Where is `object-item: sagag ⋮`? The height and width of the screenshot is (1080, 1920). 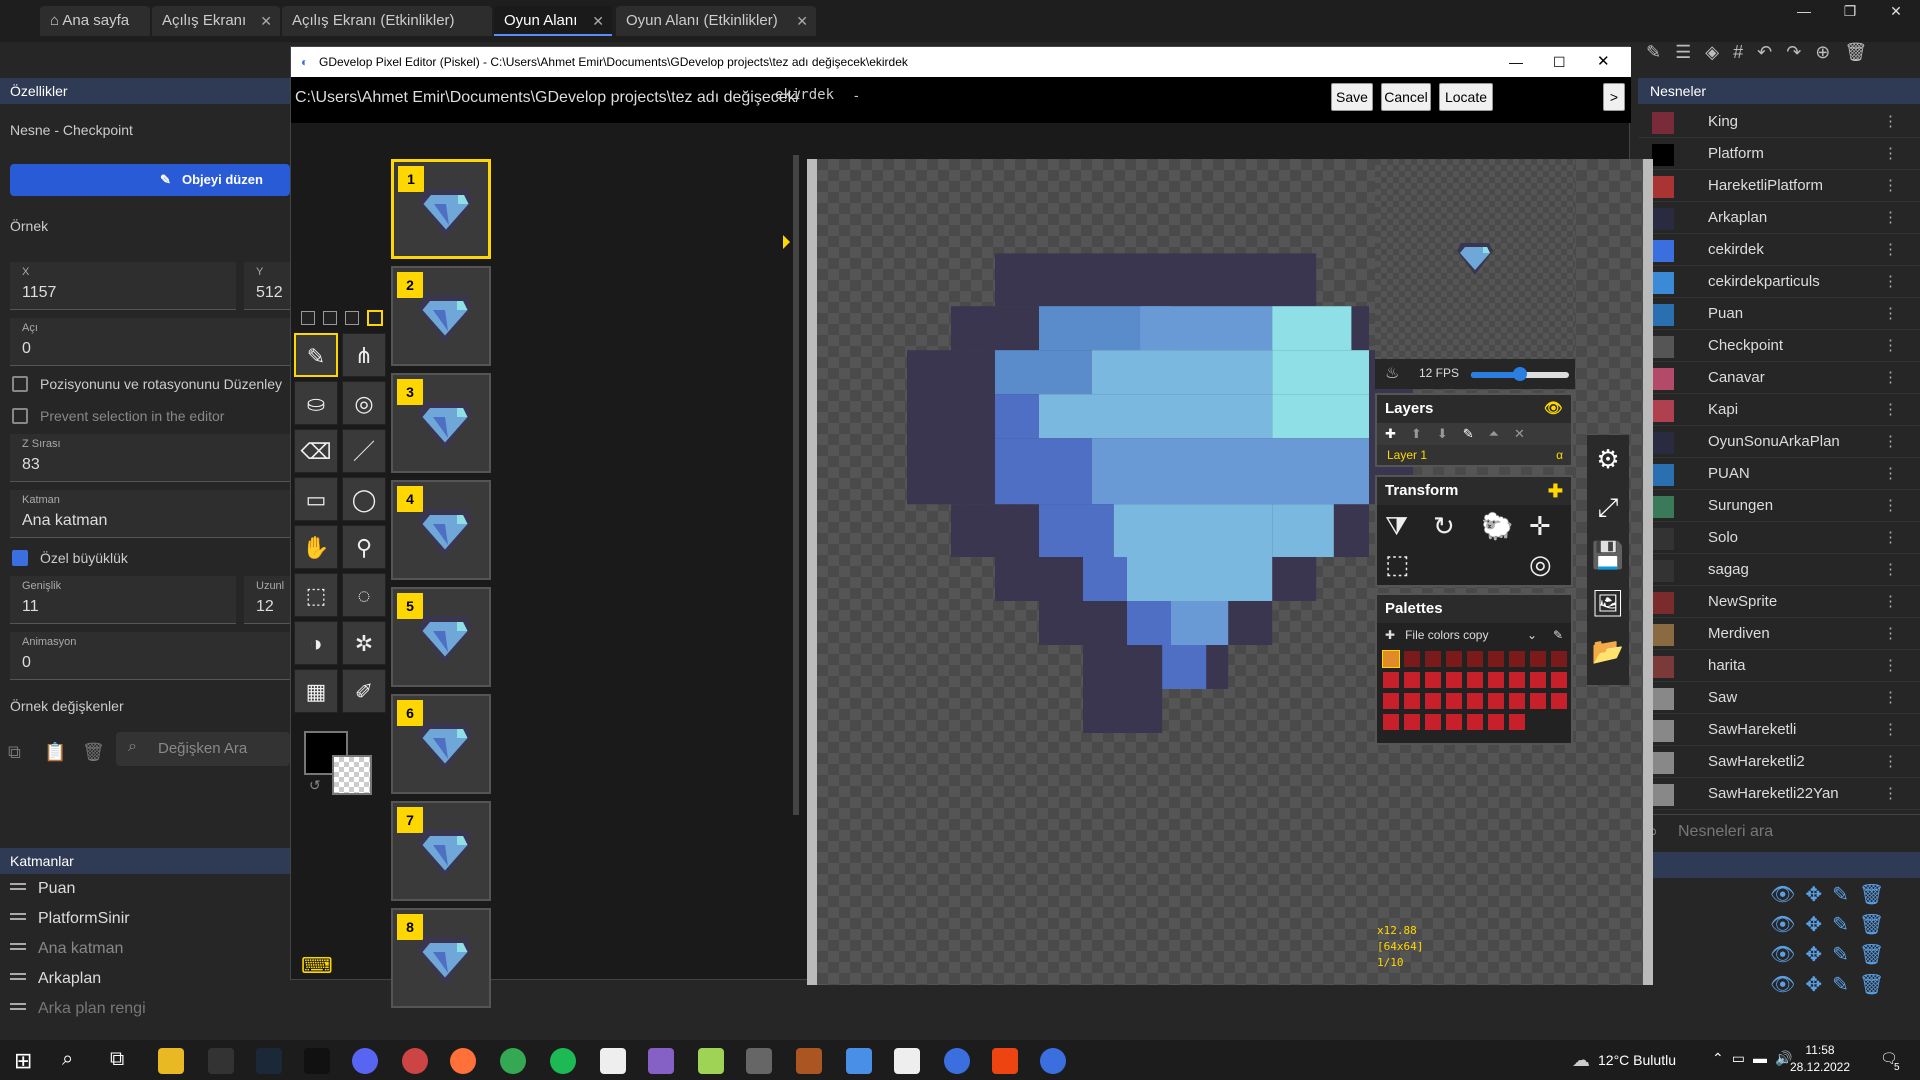
object-item: sagag ⋮ is located at coordinates (1779, 570).